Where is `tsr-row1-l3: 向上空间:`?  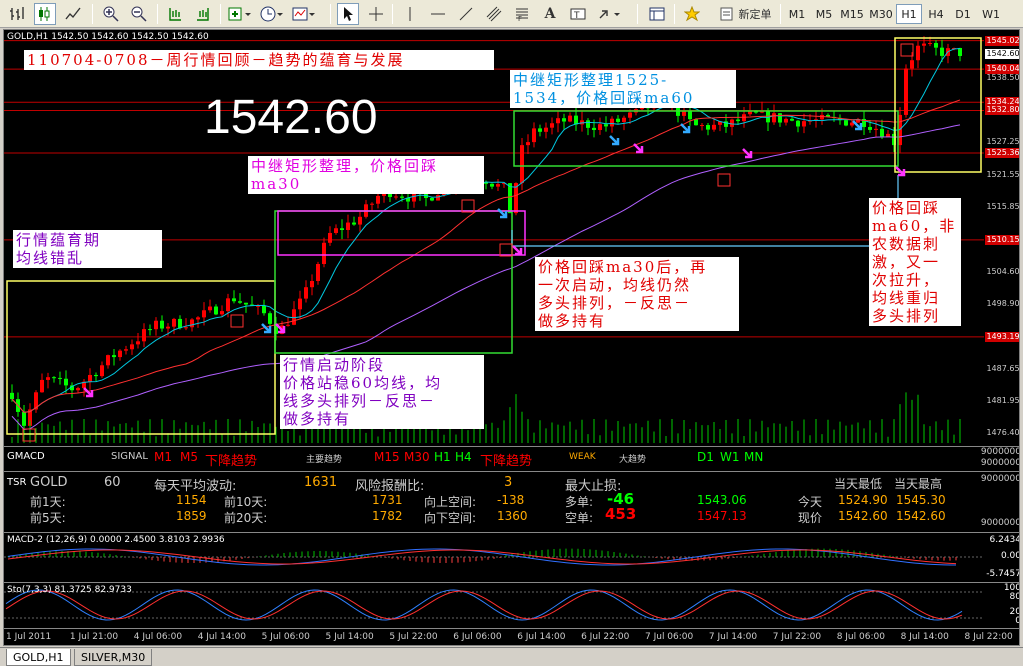 tsr-row1-l3: 向上空间: is located at coordinates (450, 502).